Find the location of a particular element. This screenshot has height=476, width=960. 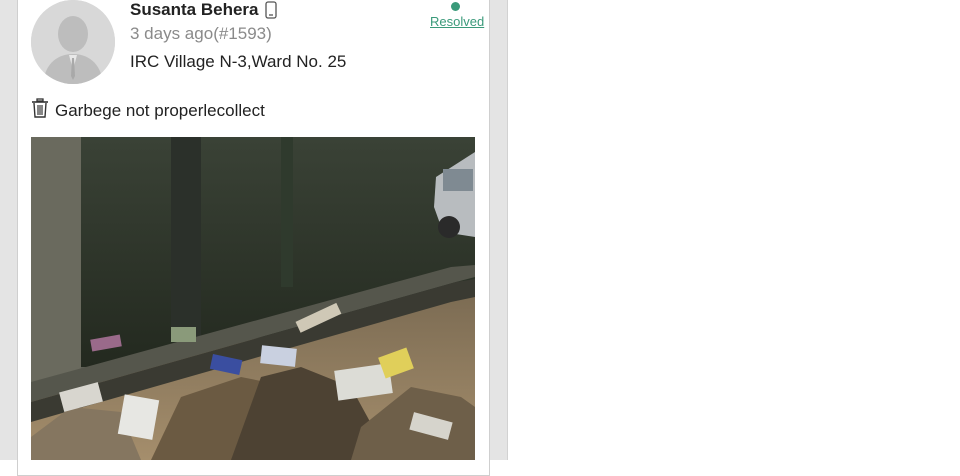

author-name-row: Susanta Behera is located at coordinates (205, 10).